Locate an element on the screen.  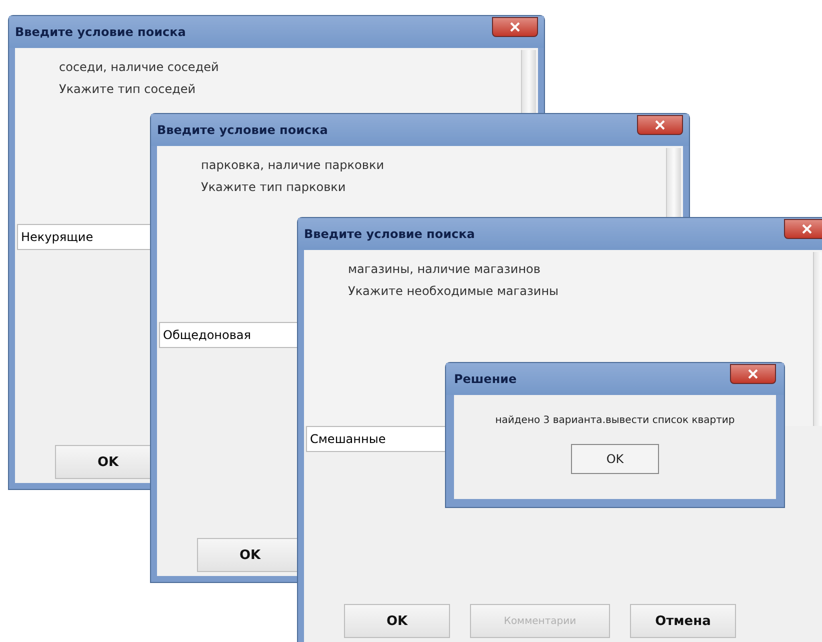
window-title: Решение is located at coordinates (485, 379).